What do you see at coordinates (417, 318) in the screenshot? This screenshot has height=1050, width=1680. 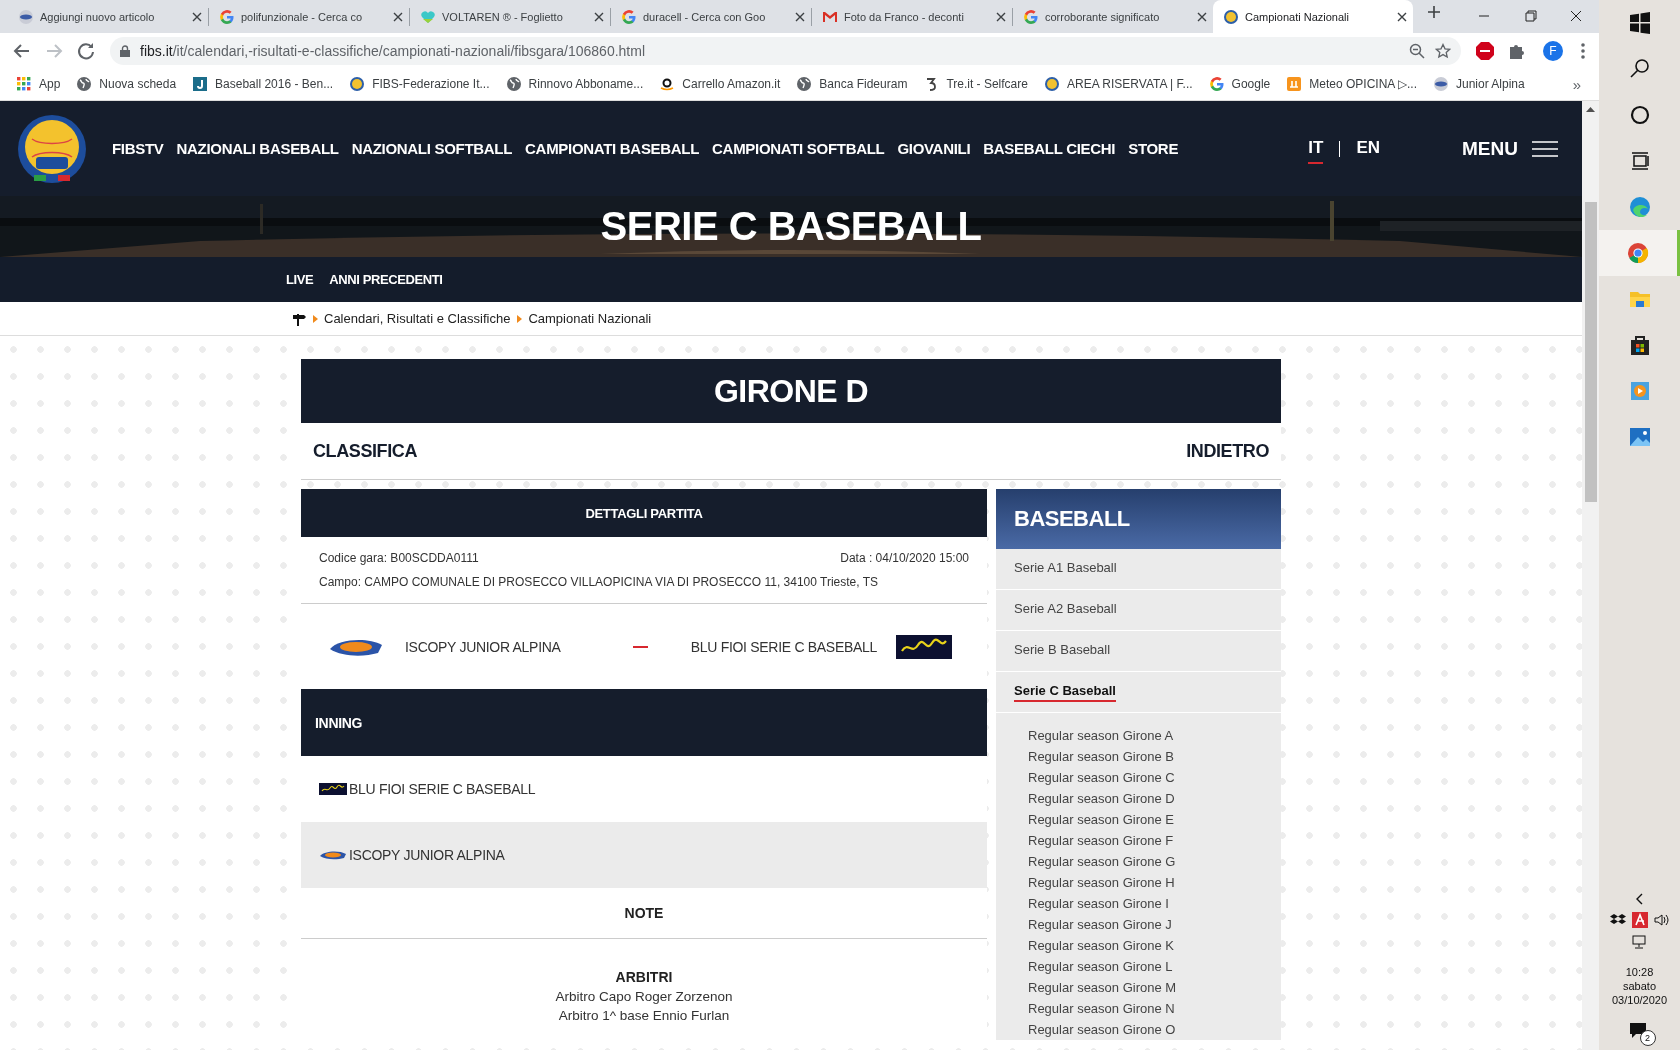 I see `breadcrumb-link: Calendari, Risultati e Classifiche` at bounding box center [417, 318].